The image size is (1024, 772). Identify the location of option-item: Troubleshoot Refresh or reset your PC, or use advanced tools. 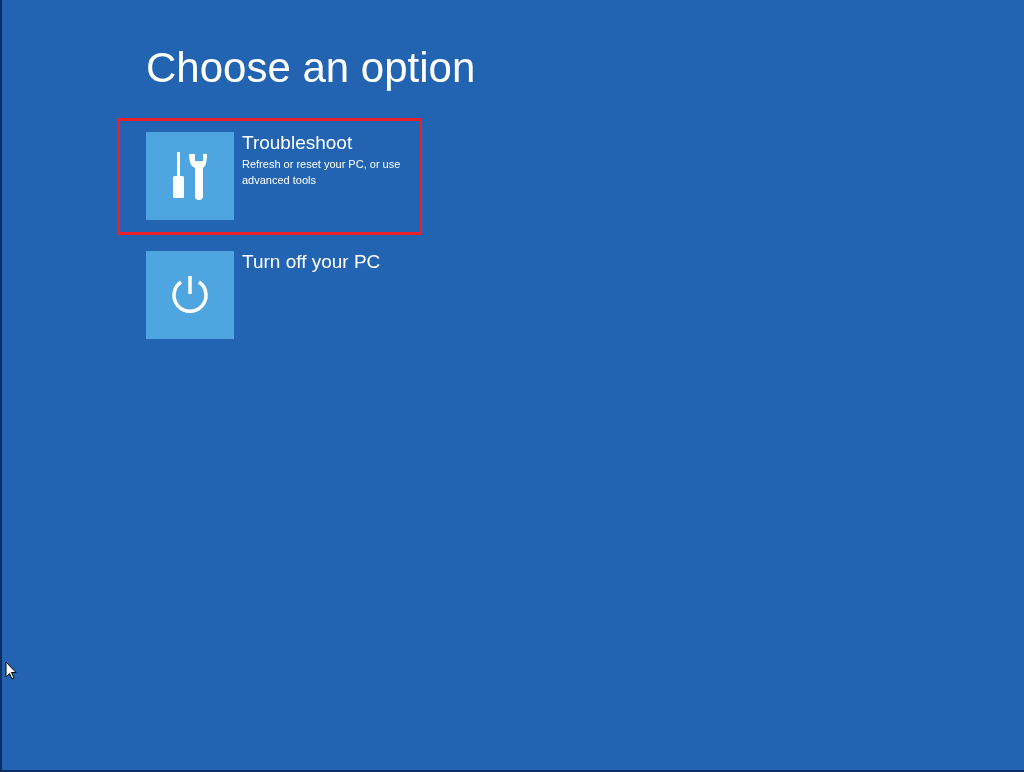
(269, 176).